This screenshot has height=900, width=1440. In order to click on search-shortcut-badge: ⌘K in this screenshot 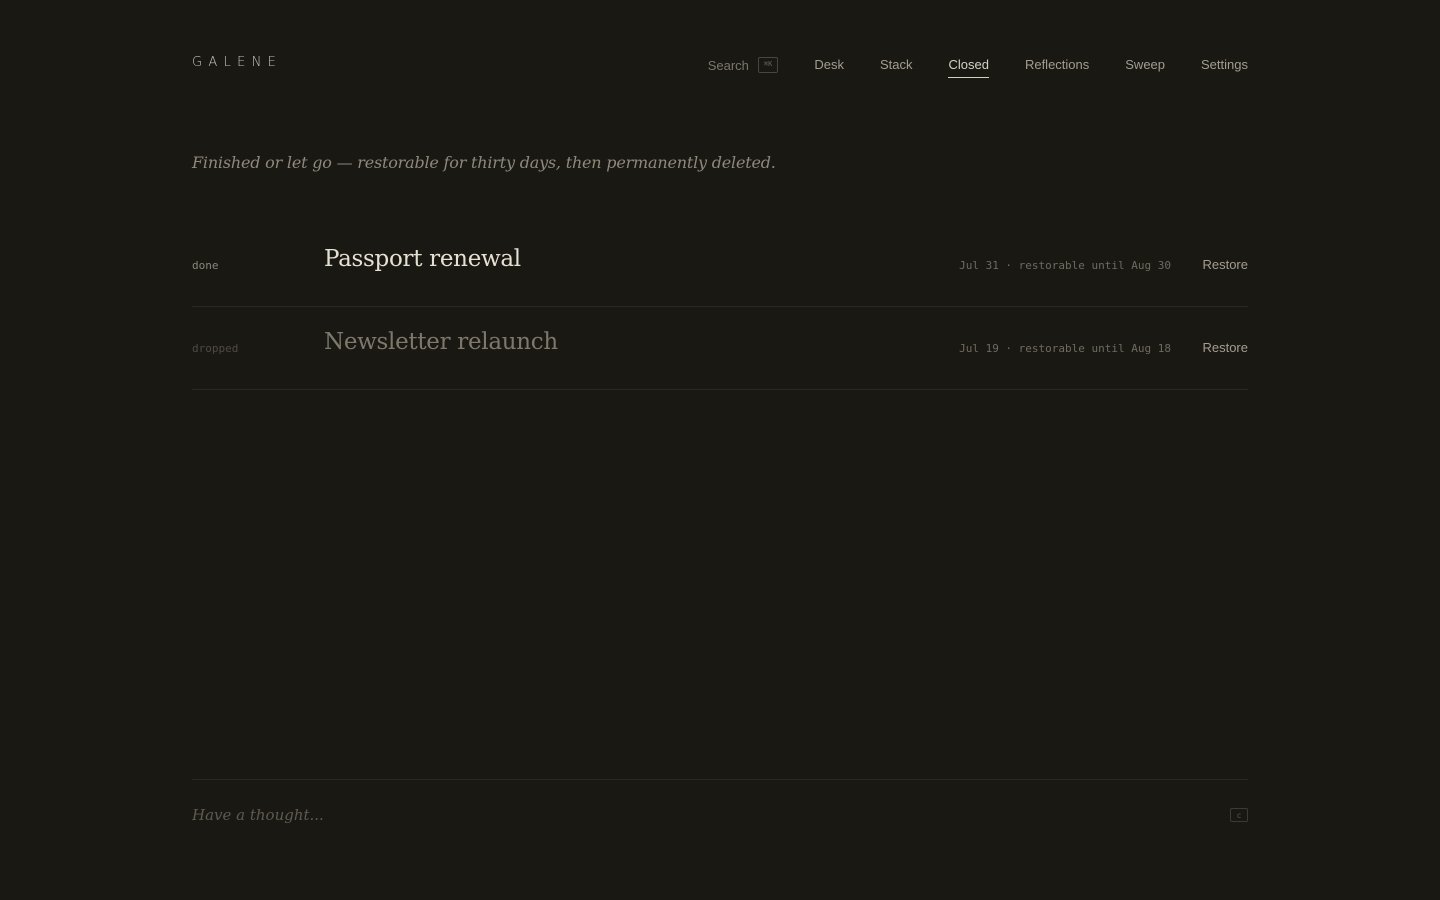, I will do `click(768, 65)`.